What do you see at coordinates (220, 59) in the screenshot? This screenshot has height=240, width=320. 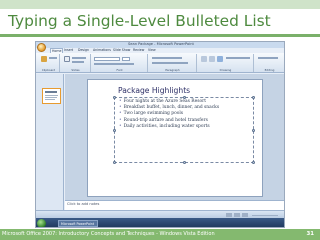 I see `quick-styles-icon` at bounding box center [220, 59].